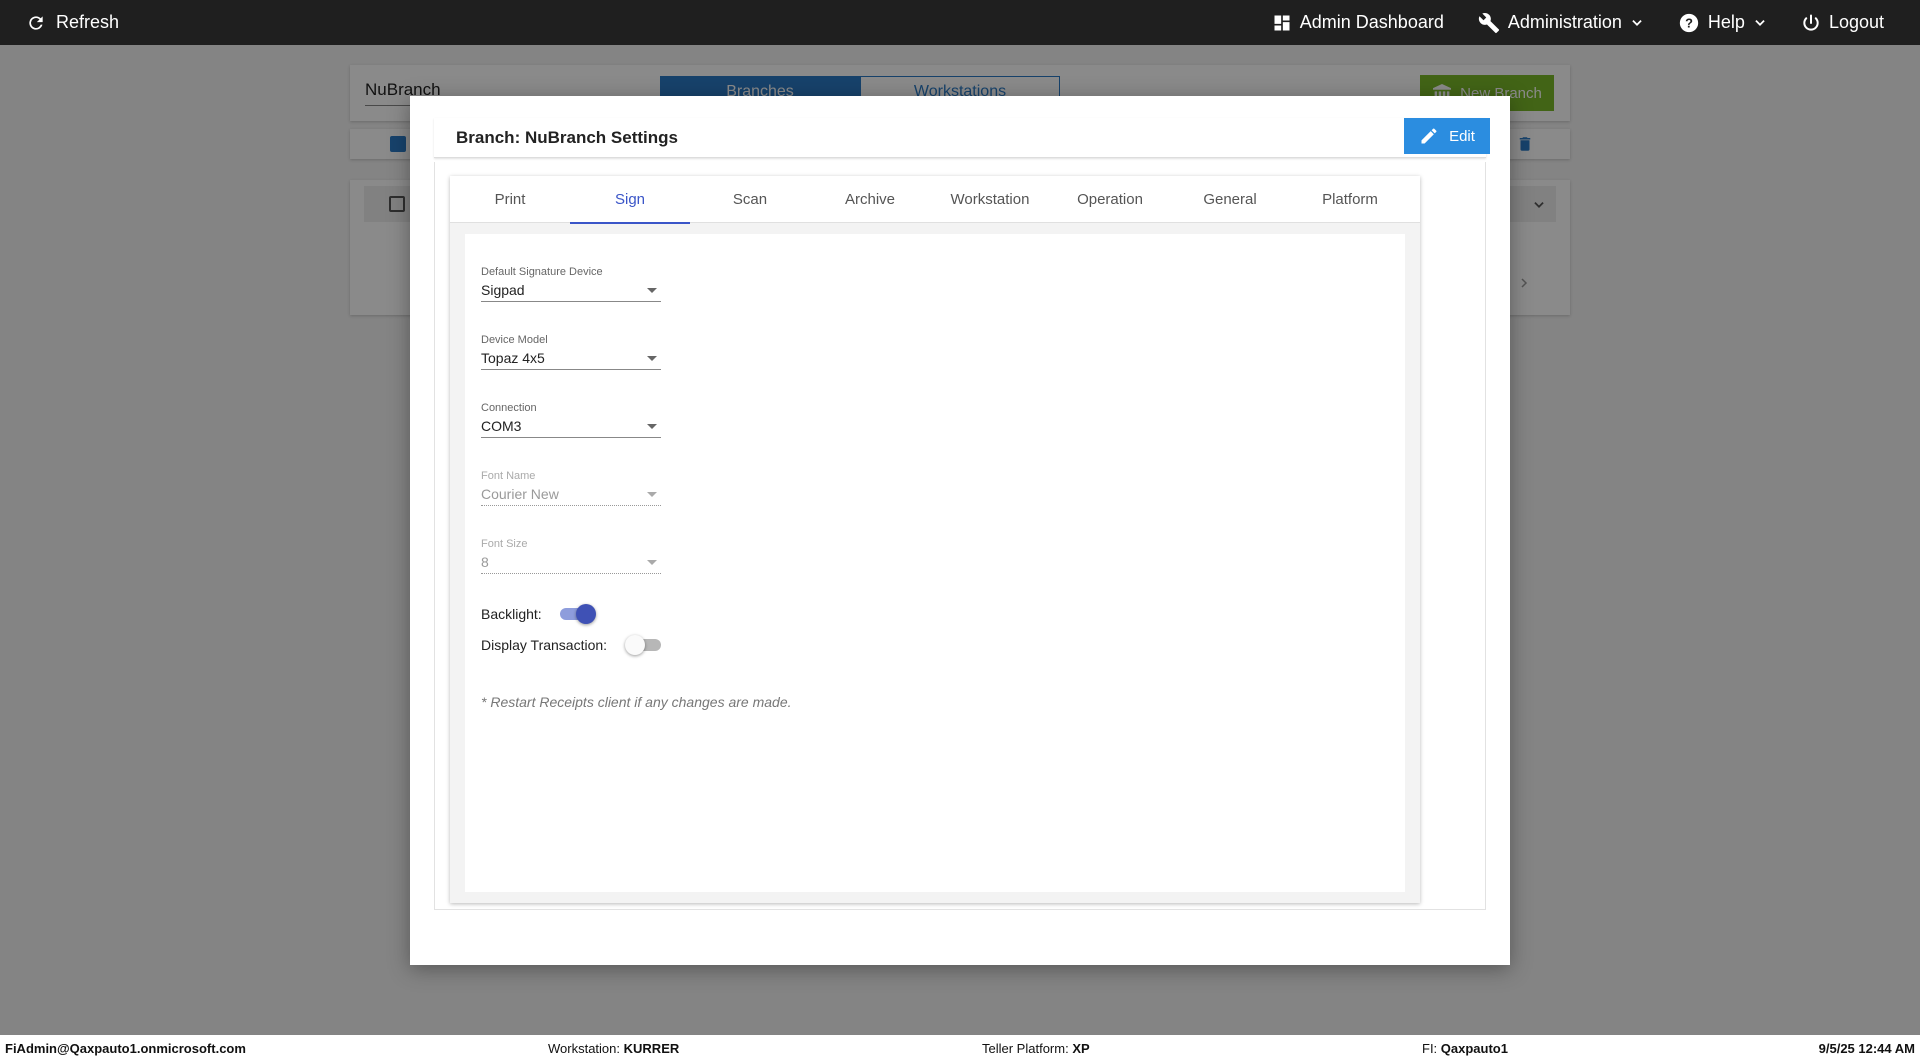 The height and width of the screenshot is (1061, 1920). What do you see at coordinates (36, 22) in the screenshot?
I see `refresh-icon` at bounding box center [36, 22].